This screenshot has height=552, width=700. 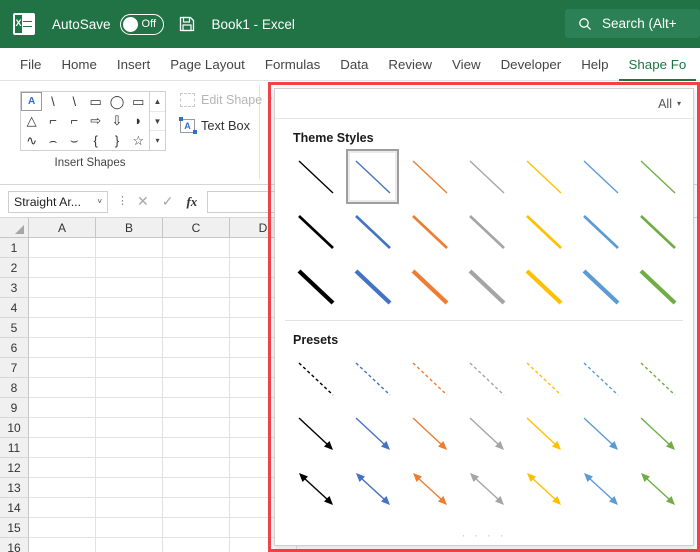 I want to click on shape-item-5: ▭, so click(x=138, y=101).